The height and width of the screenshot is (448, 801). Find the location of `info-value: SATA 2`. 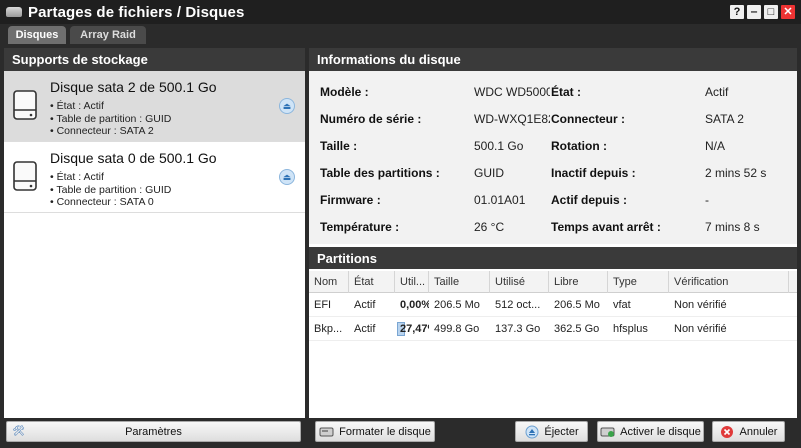

info-value: SATA 2 is located at coordinates (724, 119).